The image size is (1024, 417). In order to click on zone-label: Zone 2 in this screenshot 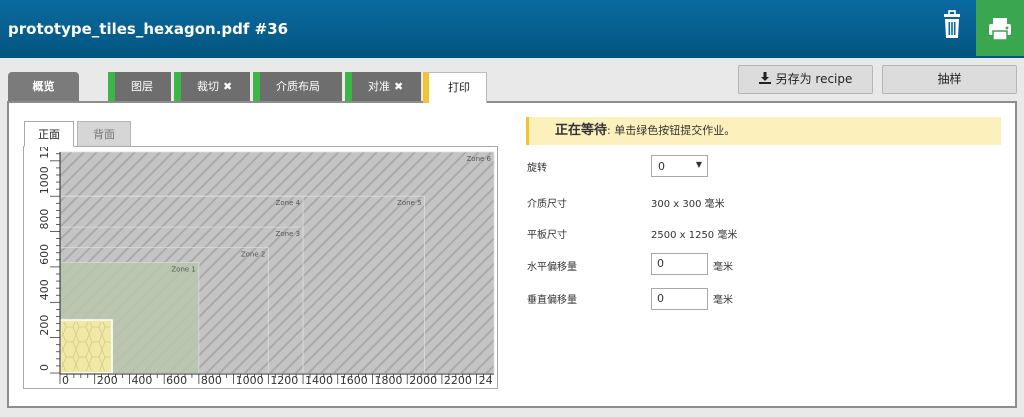, I will do `click(253, 254)`.